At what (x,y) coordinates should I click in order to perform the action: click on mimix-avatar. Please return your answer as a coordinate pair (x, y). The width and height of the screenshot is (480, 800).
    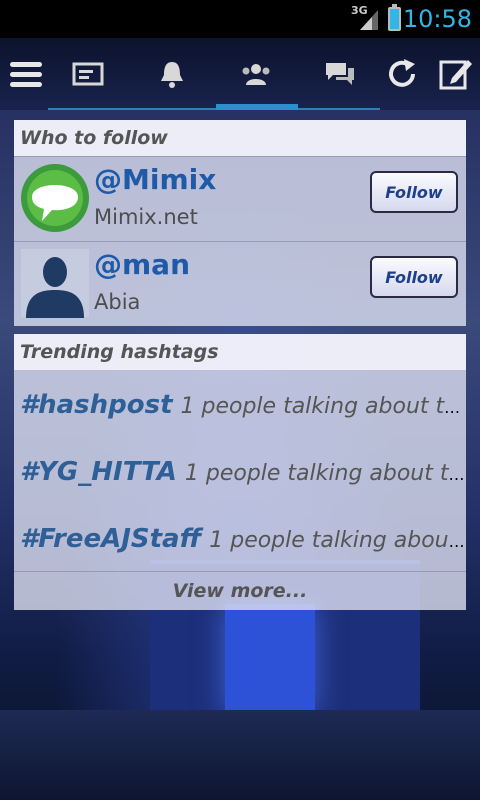
    Looking at the image, I should click on (55, 198).